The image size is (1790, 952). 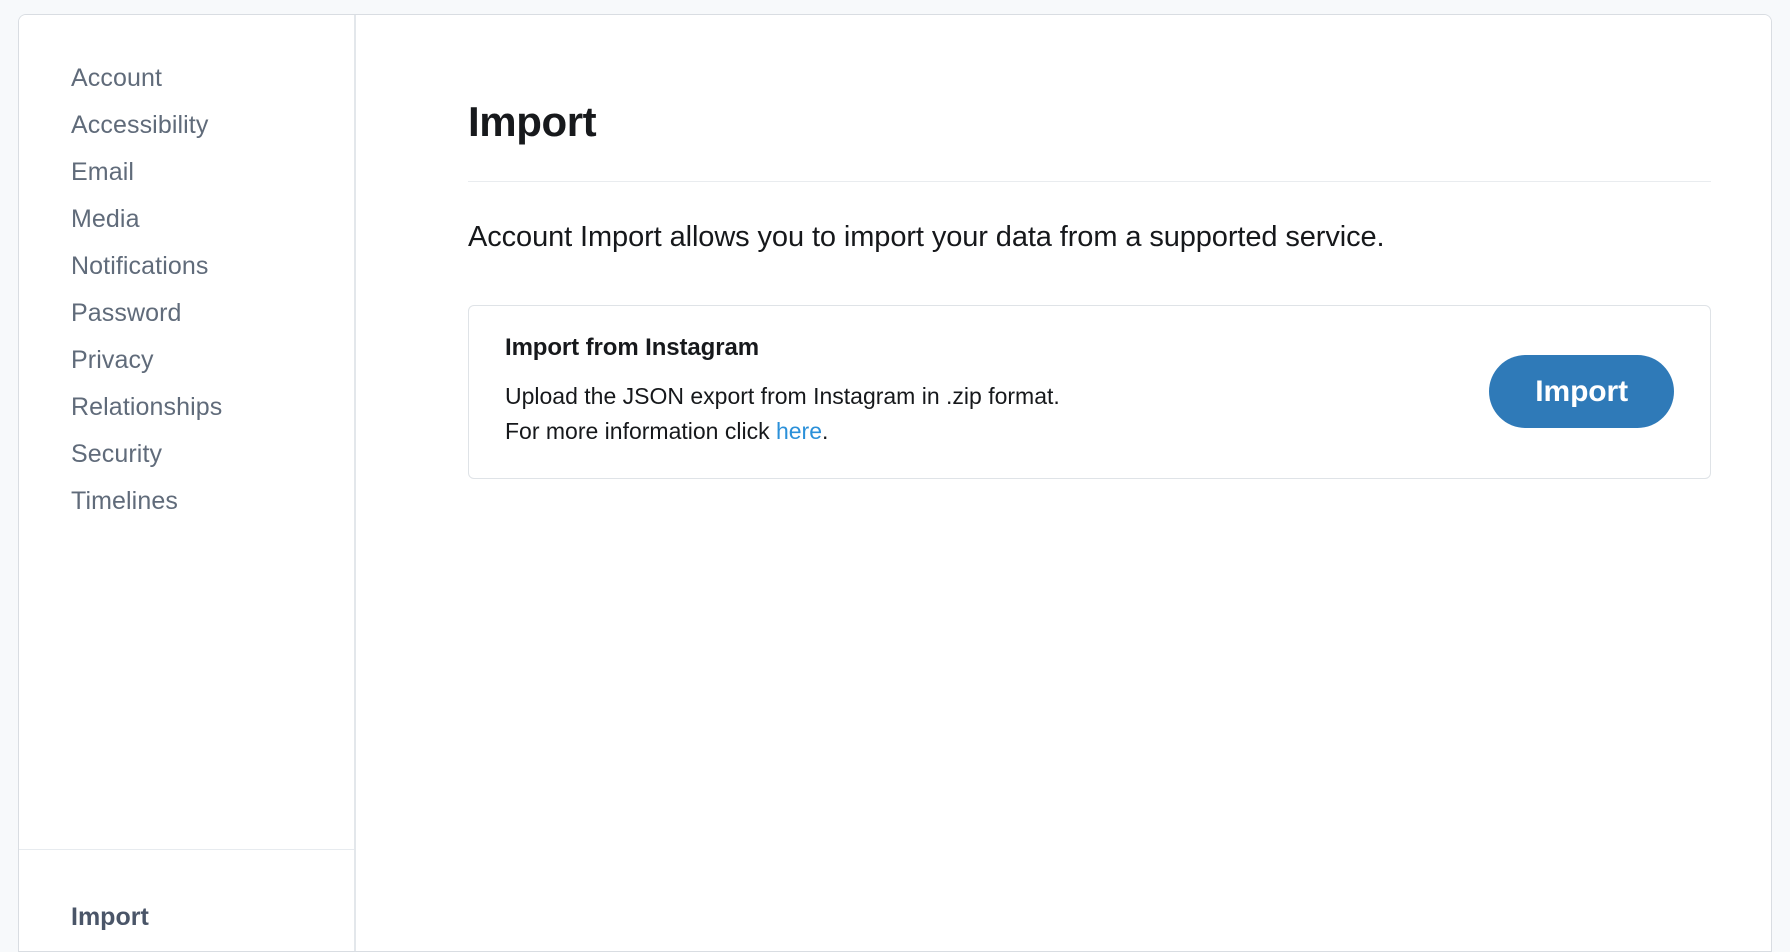 What do you see at coordinates (186, 454) in the screenshot?
I see `sidebar-item-security: Security` at bounding box center [186, 454].